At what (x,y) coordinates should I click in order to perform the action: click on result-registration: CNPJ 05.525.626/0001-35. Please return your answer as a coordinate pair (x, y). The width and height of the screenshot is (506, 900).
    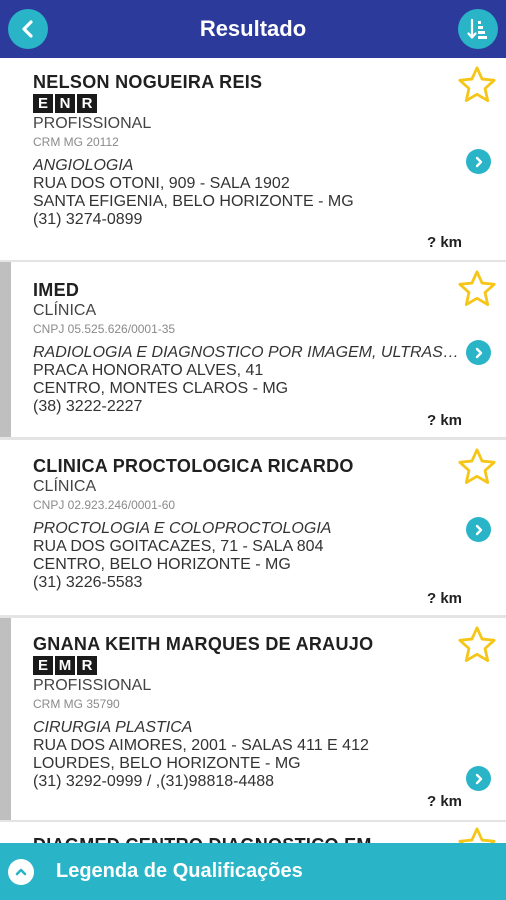
    Looking at the image, I should click on (104, 329).